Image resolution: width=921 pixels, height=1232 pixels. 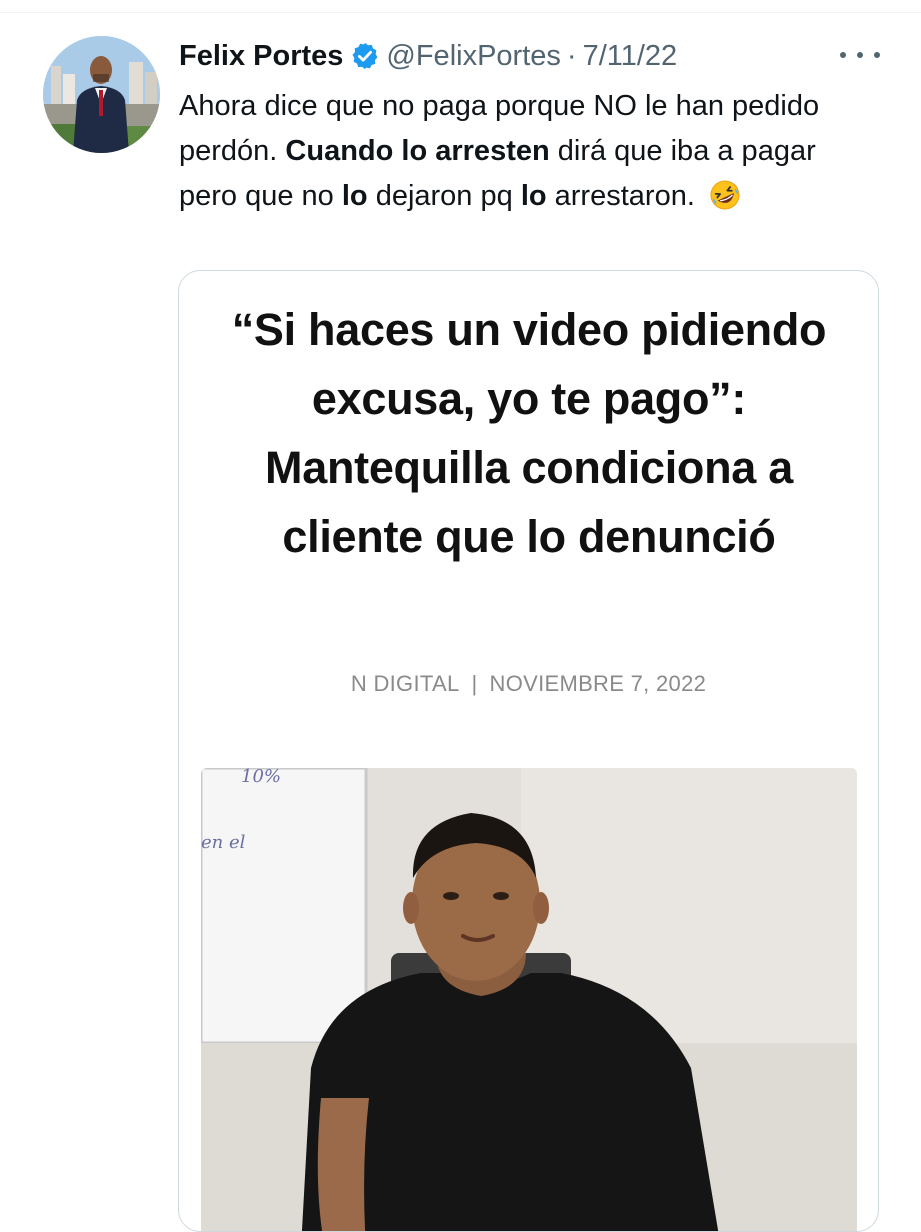 What do you see at coordinates (405, 683) in the screenshot?
I see `article-source: N DIGITAL` at bounding box center [405, 683].